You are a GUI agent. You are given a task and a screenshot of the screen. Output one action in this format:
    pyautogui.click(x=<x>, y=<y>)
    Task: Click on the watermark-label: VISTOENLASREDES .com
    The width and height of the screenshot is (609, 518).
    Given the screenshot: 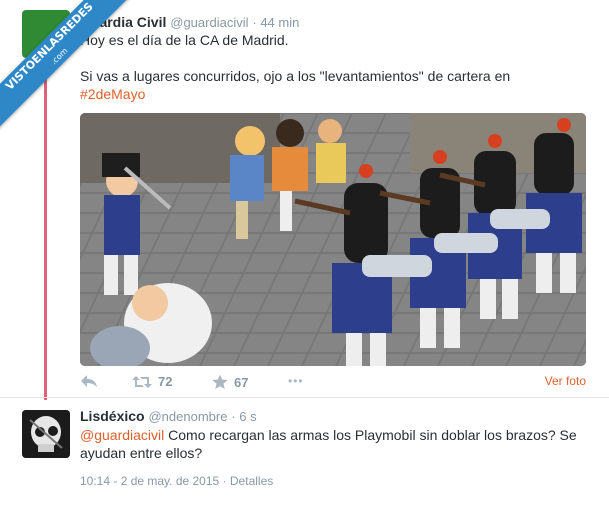 What is the action you would take?
    pyautogui.click(x=65, y=65)
    